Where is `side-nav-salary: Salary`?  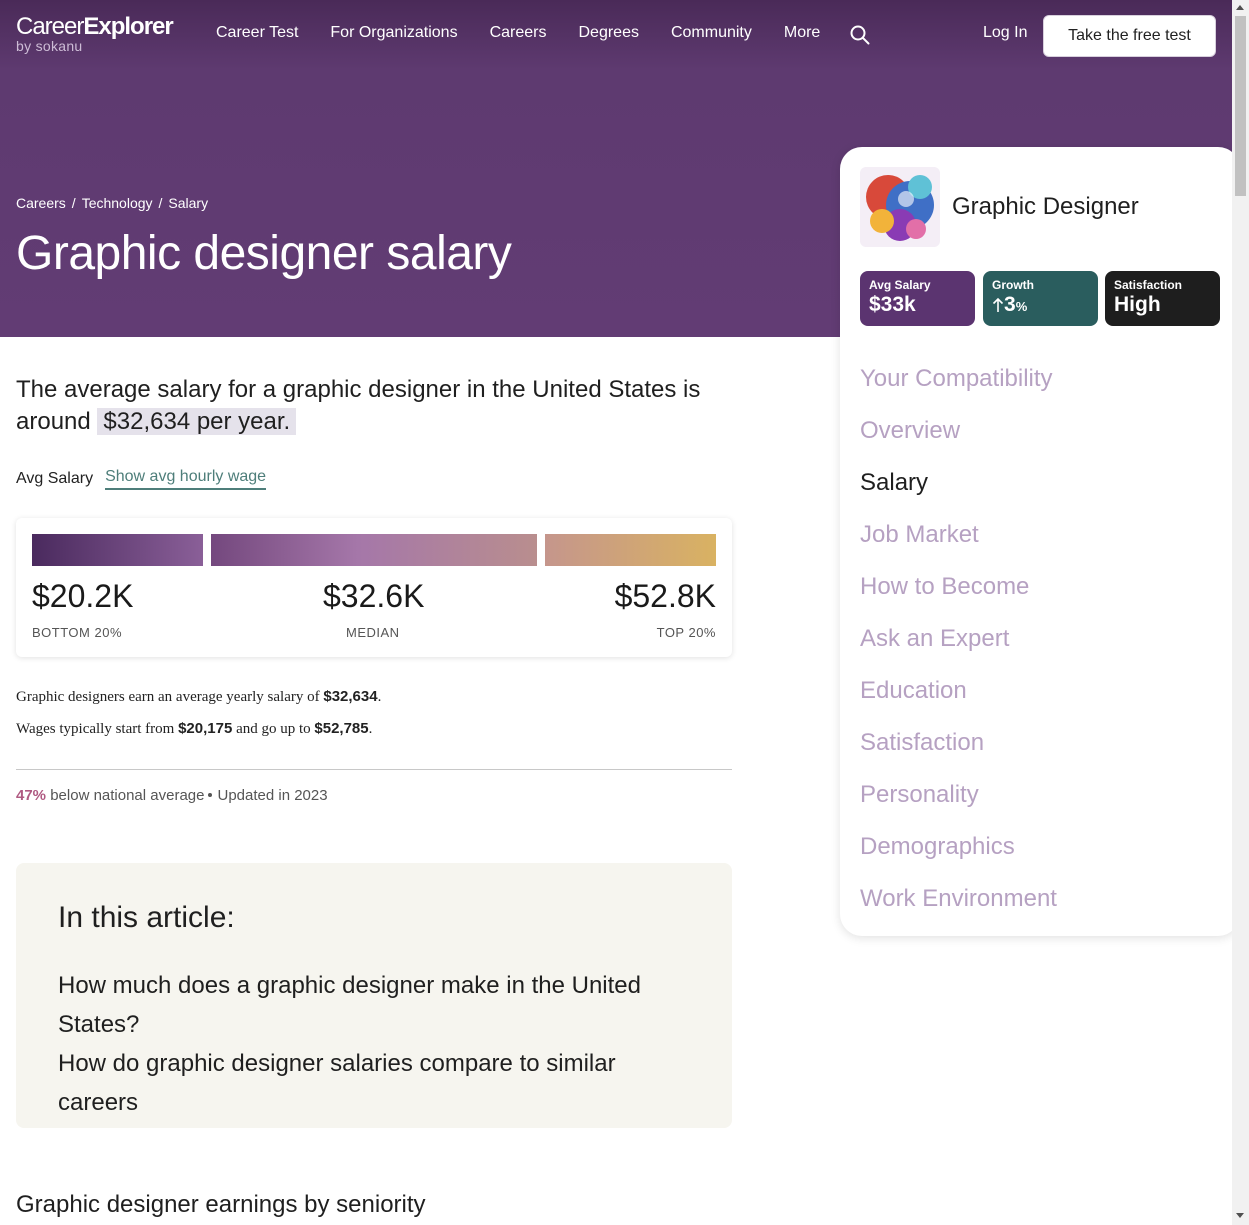
side-nav-salary: Salary is located at coordinates (958, 483).